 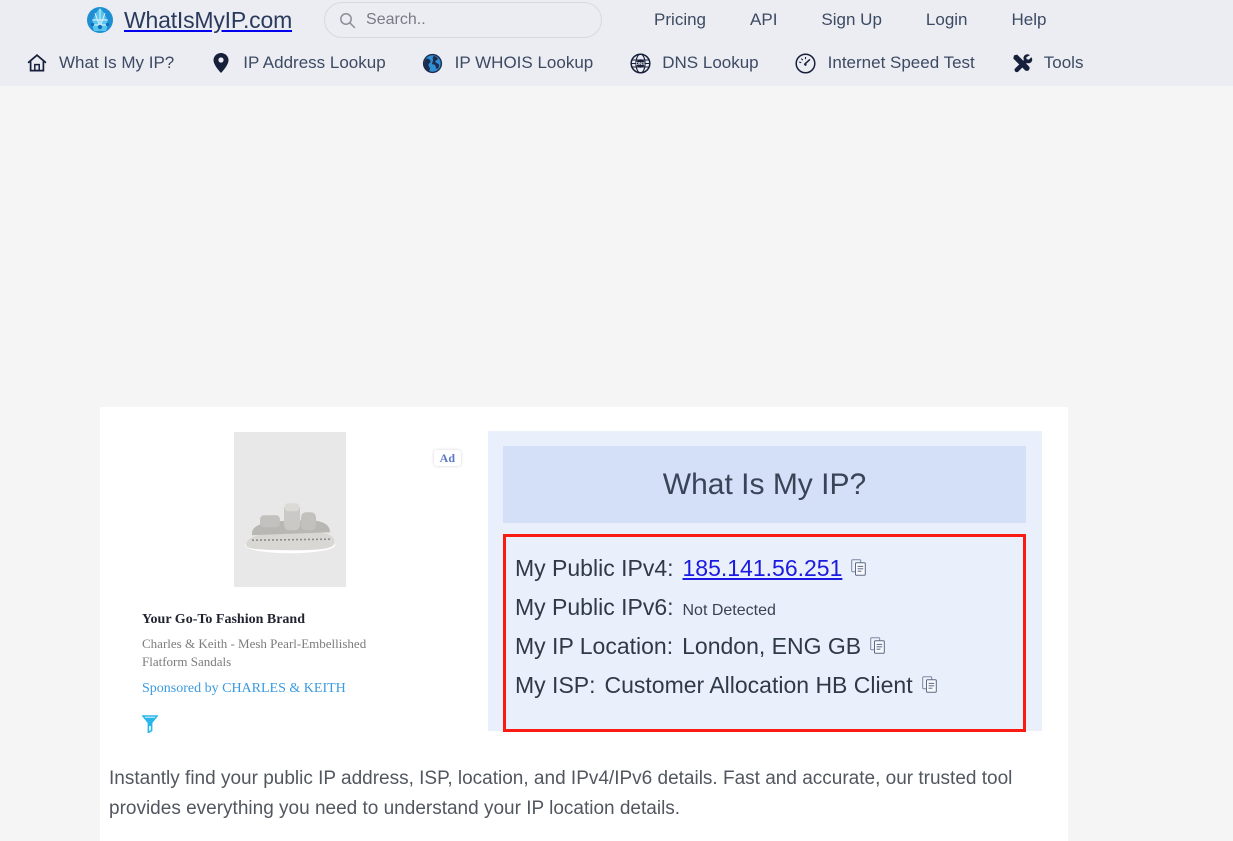 What do you see at coordinates (477, 20) in the screenshot?
I see `search-input` at bounding box center [477, 20].